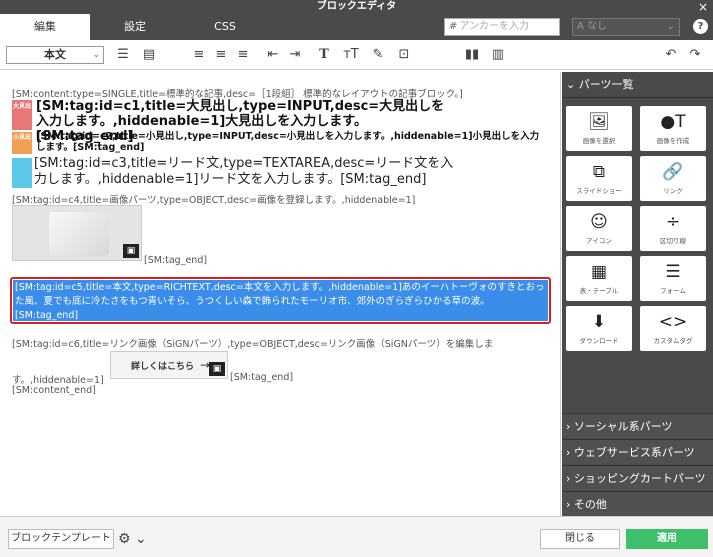  Describe the element at coordinates (494, 26) in the screenshot. I see `anchor-placeholder: アンカーを入力` at that location.